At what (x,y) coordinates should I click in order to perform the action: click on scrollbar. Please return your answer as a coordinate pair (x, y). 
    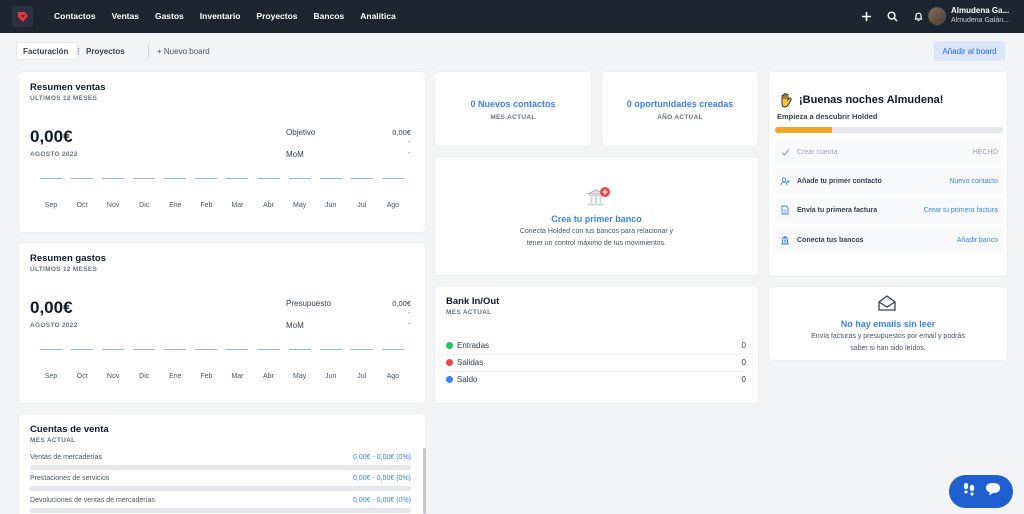
    Looking at the image, I should click on (424, 481).